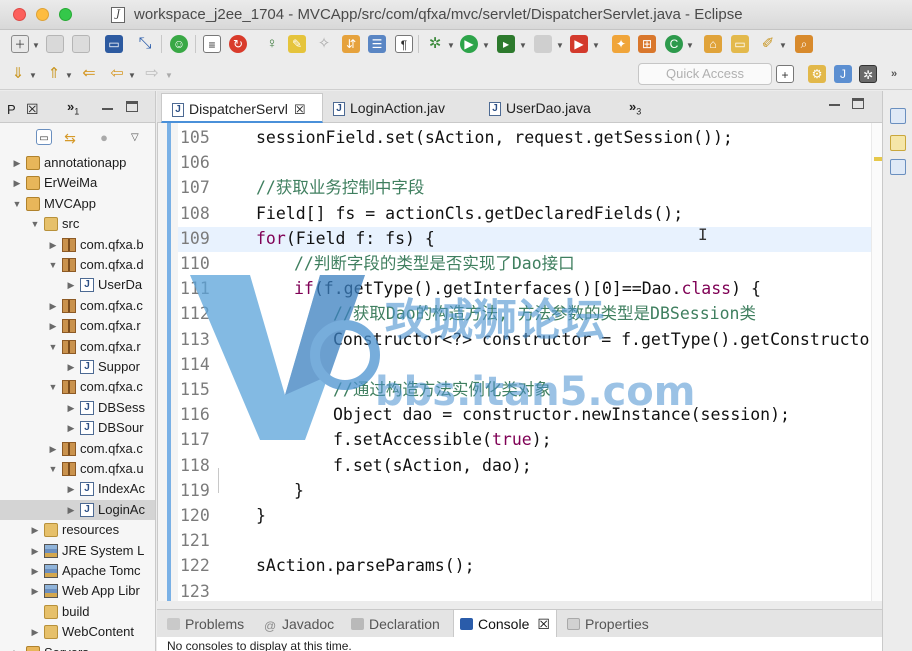 This screenshot has width=912, height=651. I want to click on tree-item: ▶ com.qfxa.b, so click(77, 245).